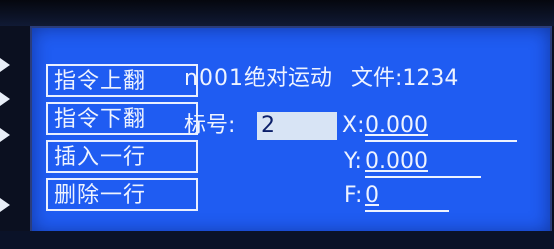 The width and height of the screenshot is (554, 249). I want to click on softkey-2-arrow-icon, so click(5, 99).